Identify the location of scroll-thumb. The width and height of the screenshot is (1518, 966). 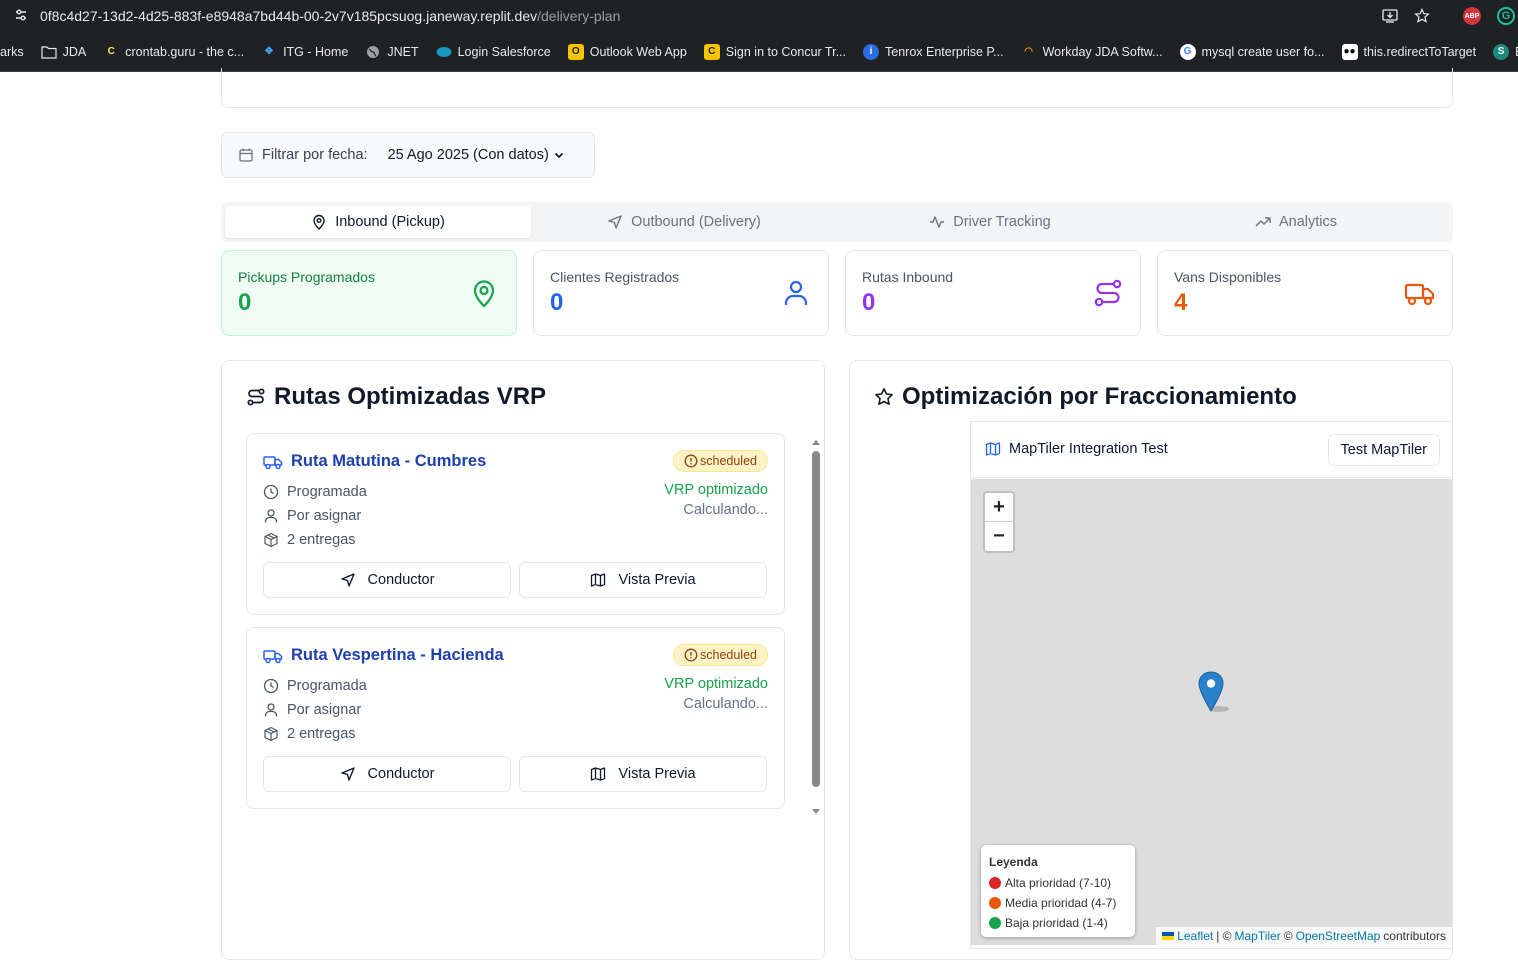
(816, 619).